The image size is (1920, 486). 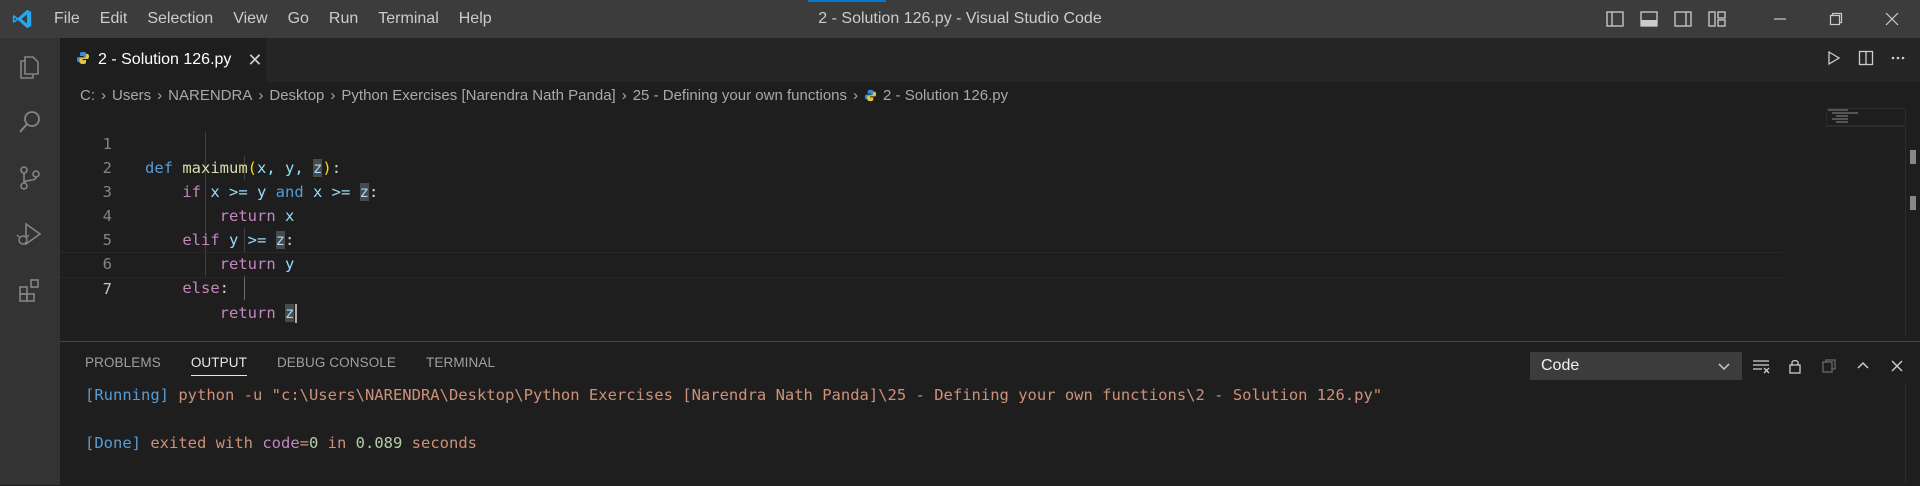 I want to click on code-line: 6 else:, so click(x=921, y=262).